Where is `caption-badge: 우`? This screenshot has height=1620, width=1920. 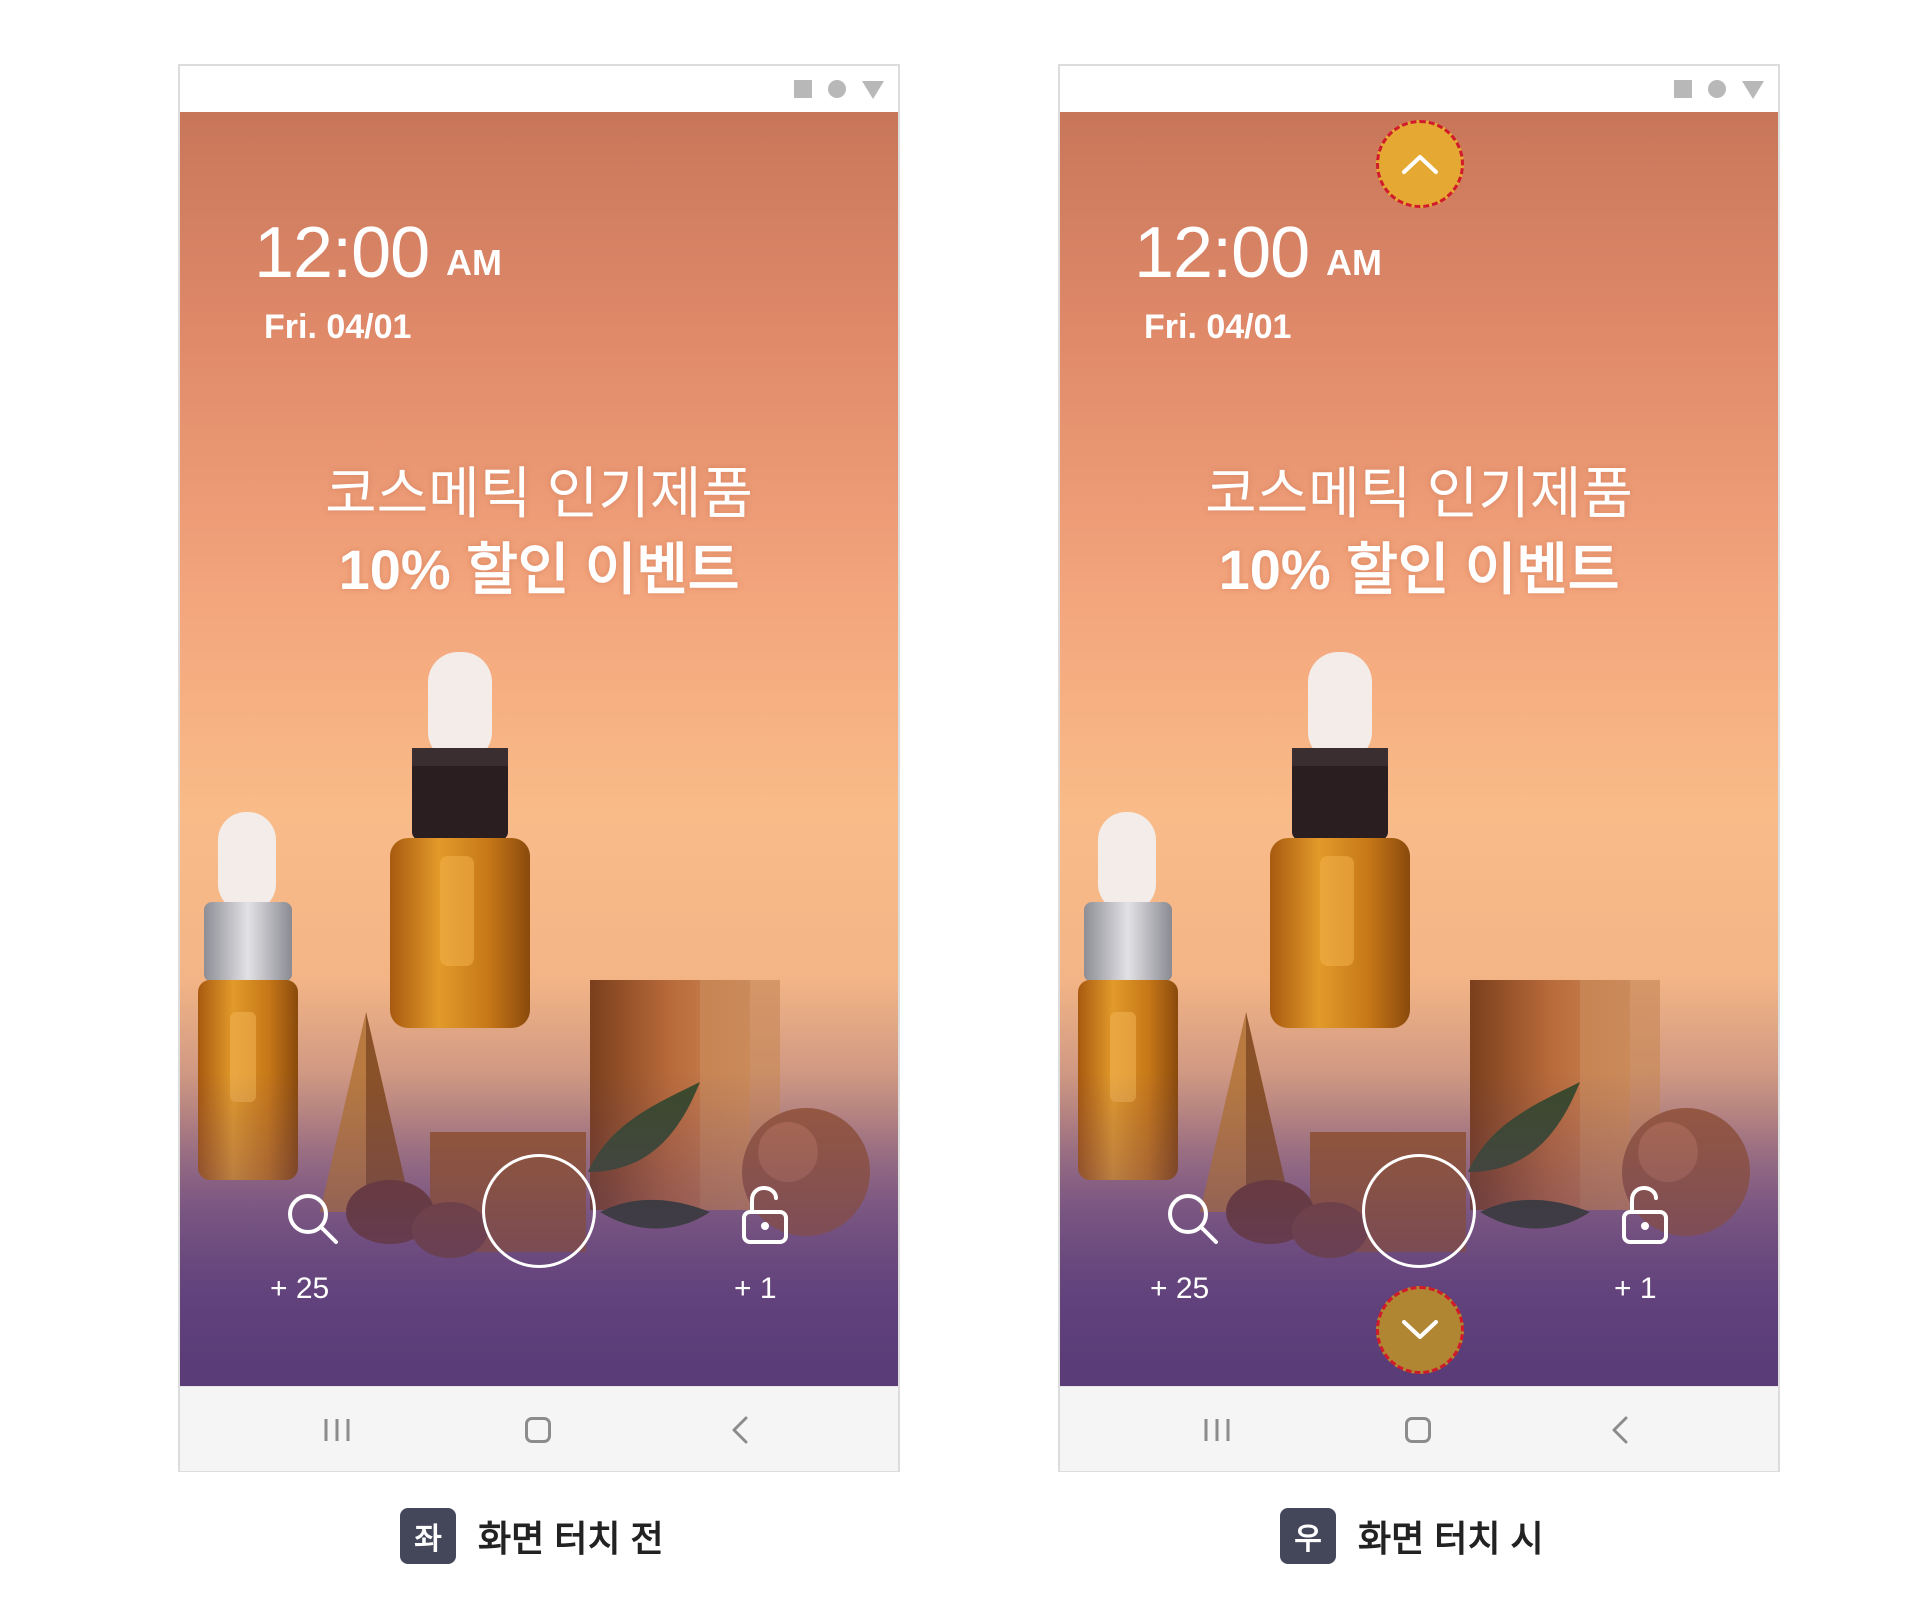
caption-badge: 우 is located at coordinates (1308, 1536).